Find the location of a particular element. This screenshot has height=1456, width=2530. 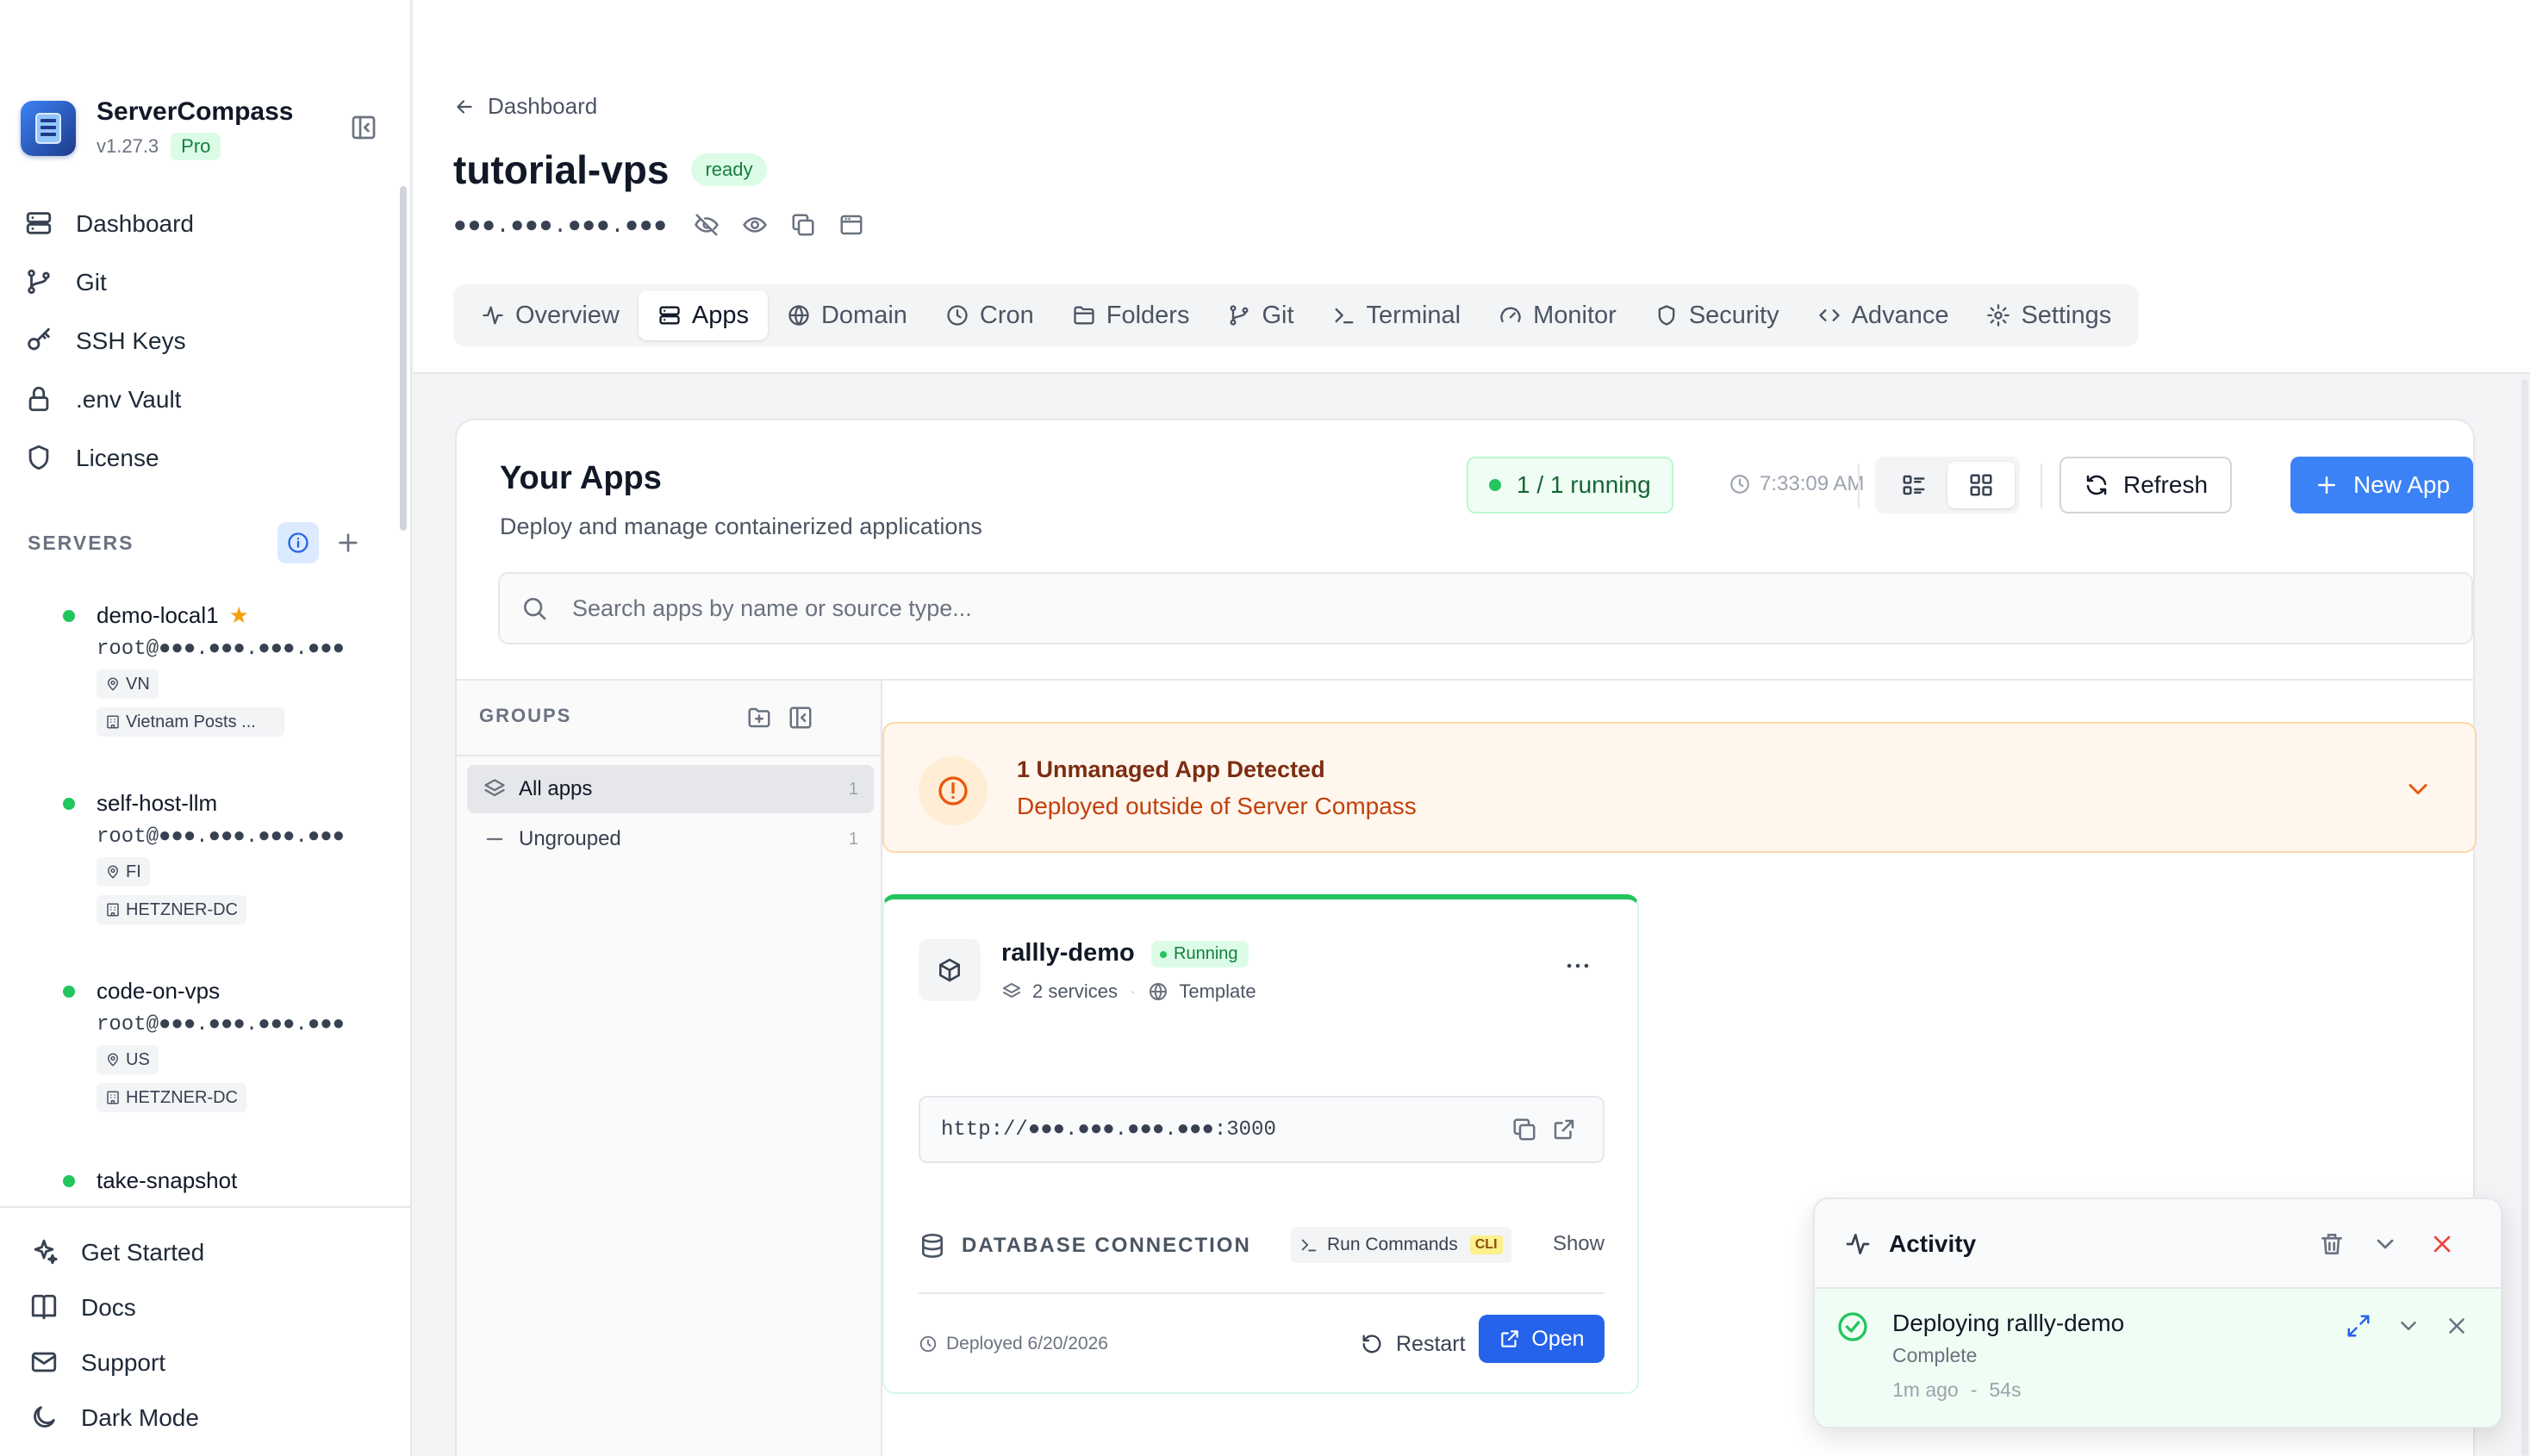

refresh-button: Refresh is located at coordinates (2146, 485).